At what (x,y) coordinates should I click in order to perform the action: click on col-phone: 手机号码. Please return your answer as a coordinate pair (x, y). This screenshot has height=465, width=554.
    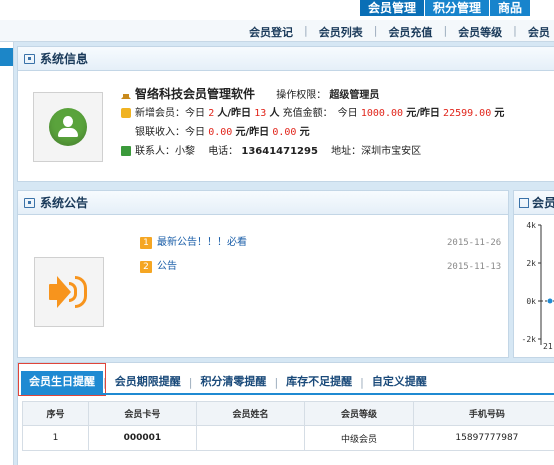
    Looking at the image, I should click on (483, 413).